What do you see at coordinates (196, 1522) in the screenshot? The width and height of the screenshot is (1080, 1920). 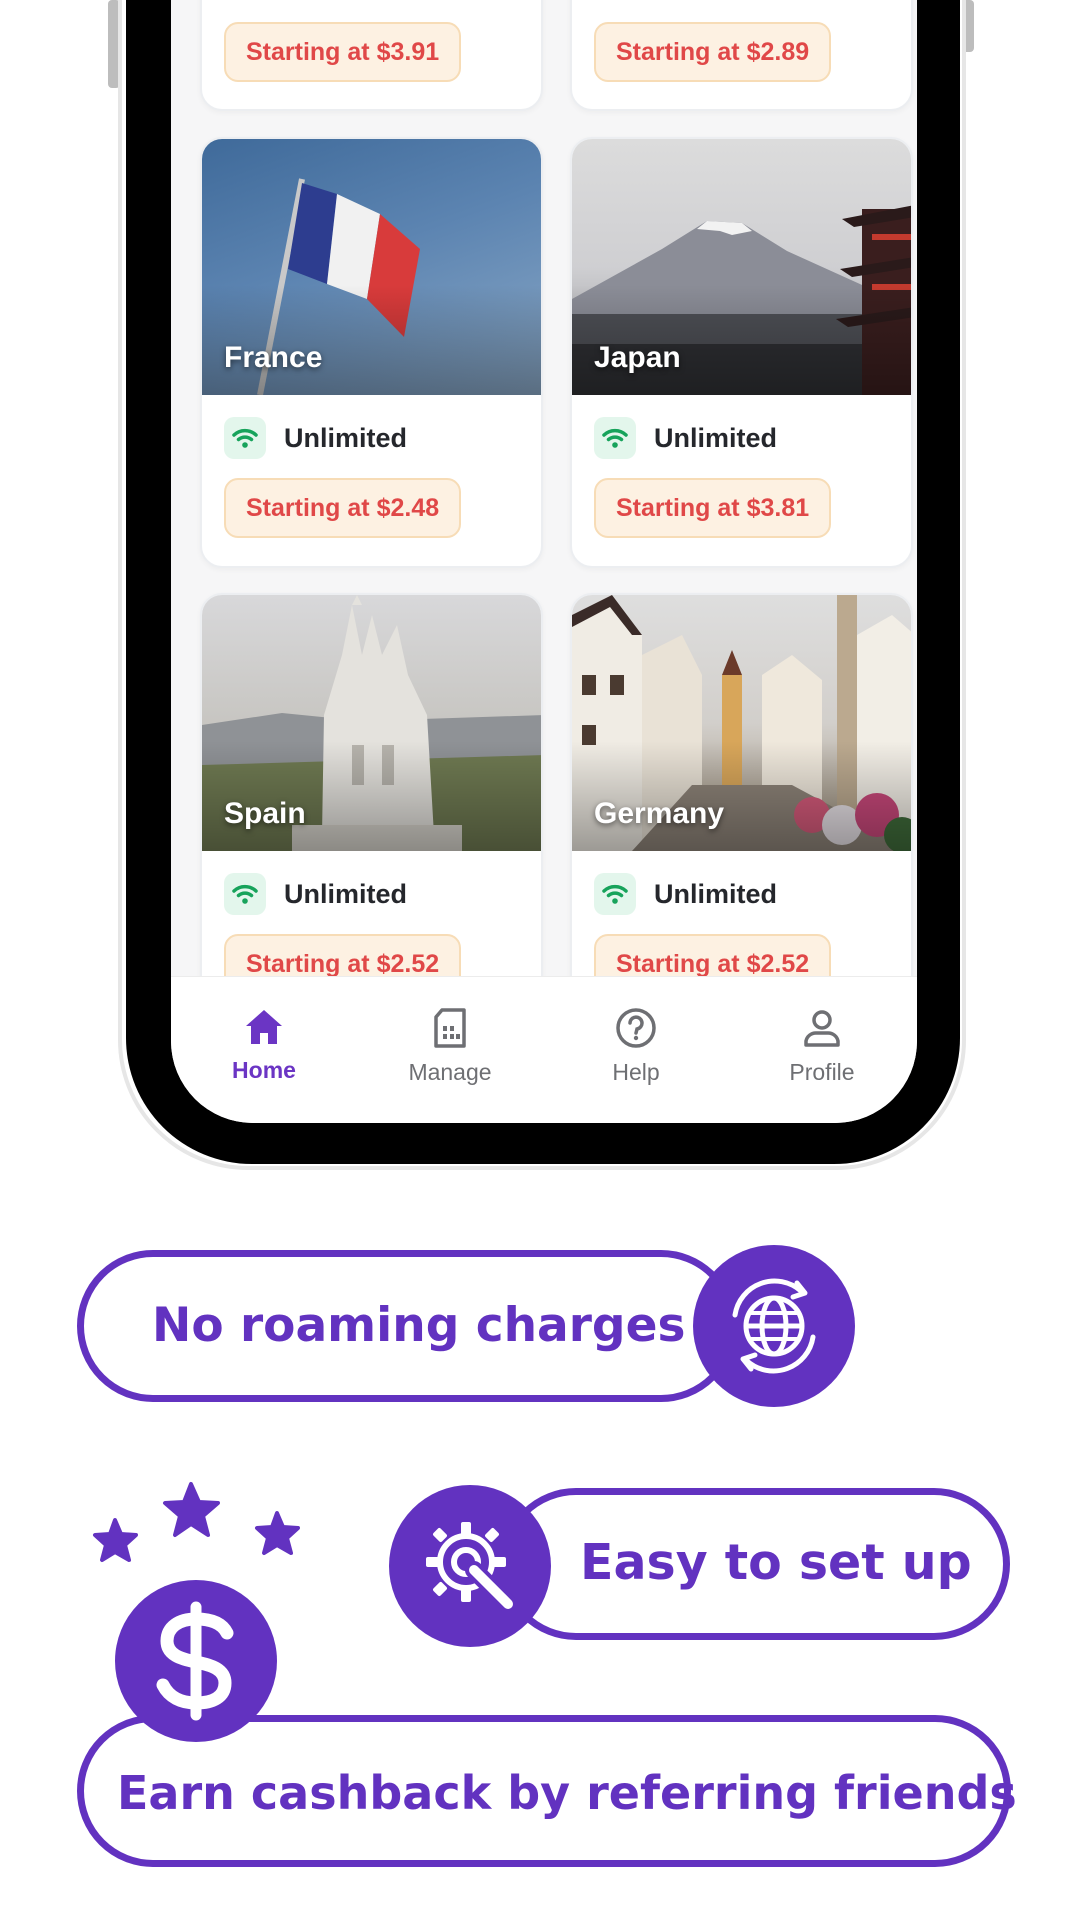 I see `stars-icon` at bounding box center [196, 1522].